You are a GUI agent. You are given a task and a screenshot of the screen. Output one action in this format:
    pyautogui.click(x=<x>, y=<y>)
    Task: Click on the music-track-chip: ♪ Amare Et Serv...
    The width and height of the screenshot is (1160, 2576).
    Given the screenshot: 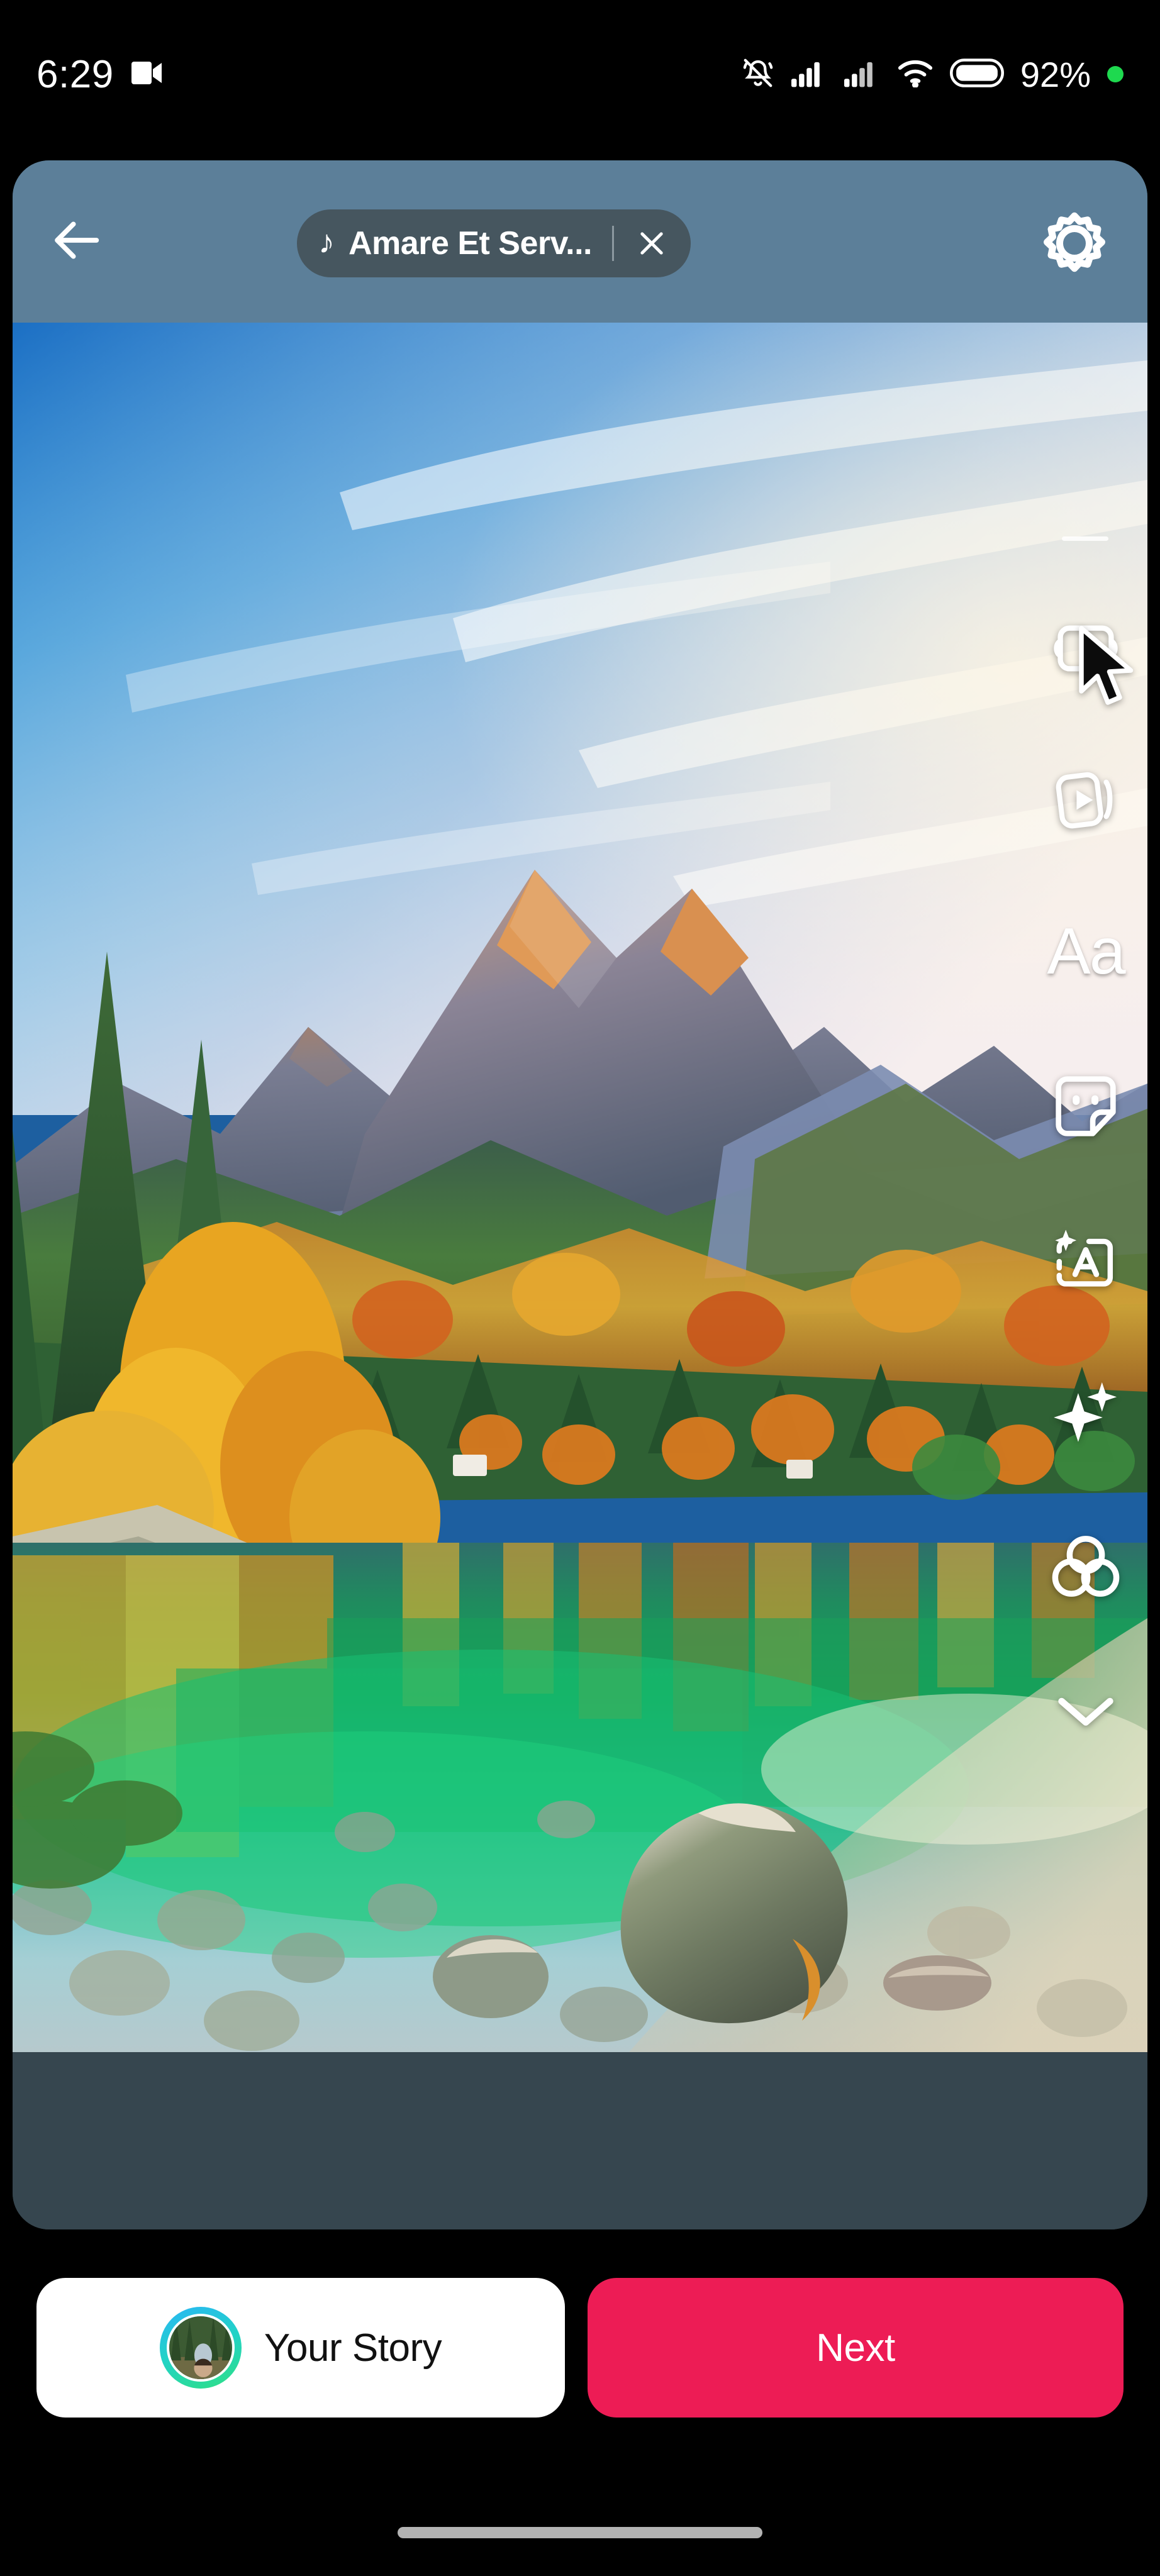 What is the action you would take?
    pyautogui.click(x=494, y=243)
    